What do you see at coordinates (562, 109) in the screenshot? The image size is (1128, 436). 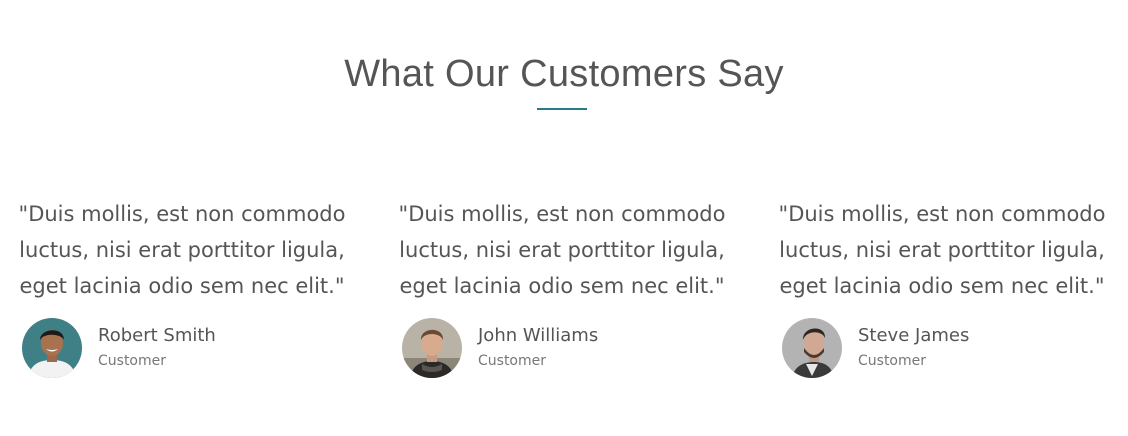 I see `title-divider` at bounding box center [562, 109].